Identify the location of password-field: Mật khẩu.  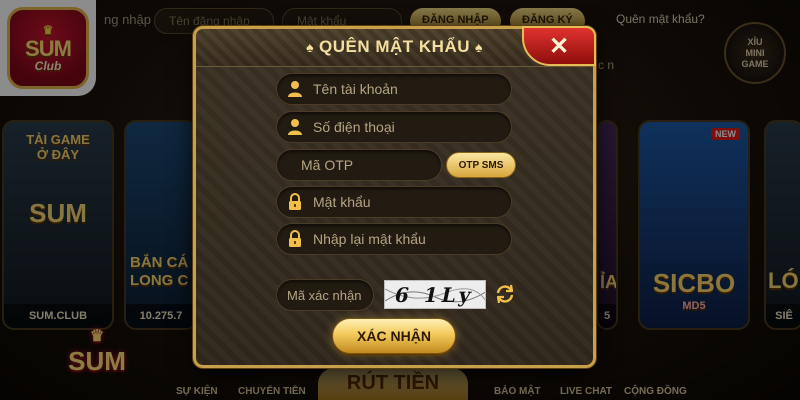
(394, 202).